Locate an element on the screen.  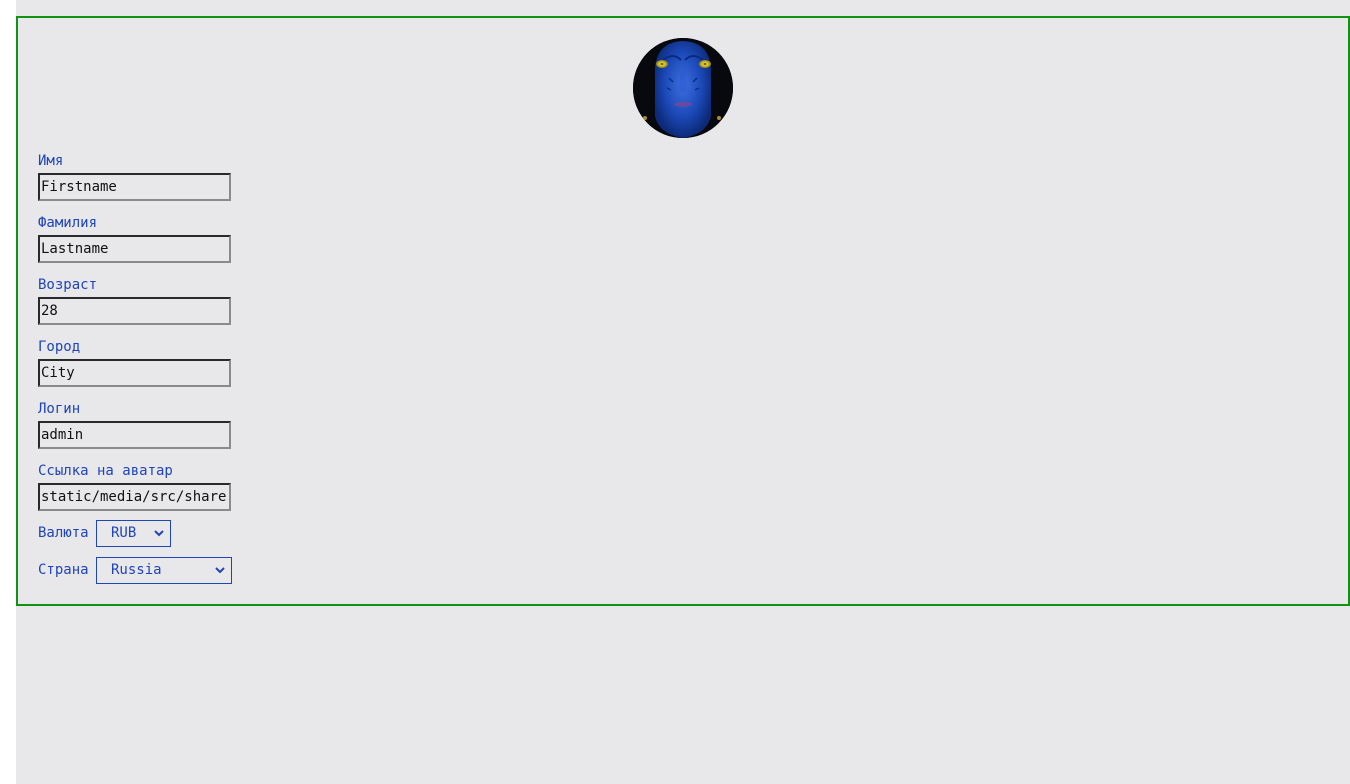
age-input is located at coordinates (134, 311).